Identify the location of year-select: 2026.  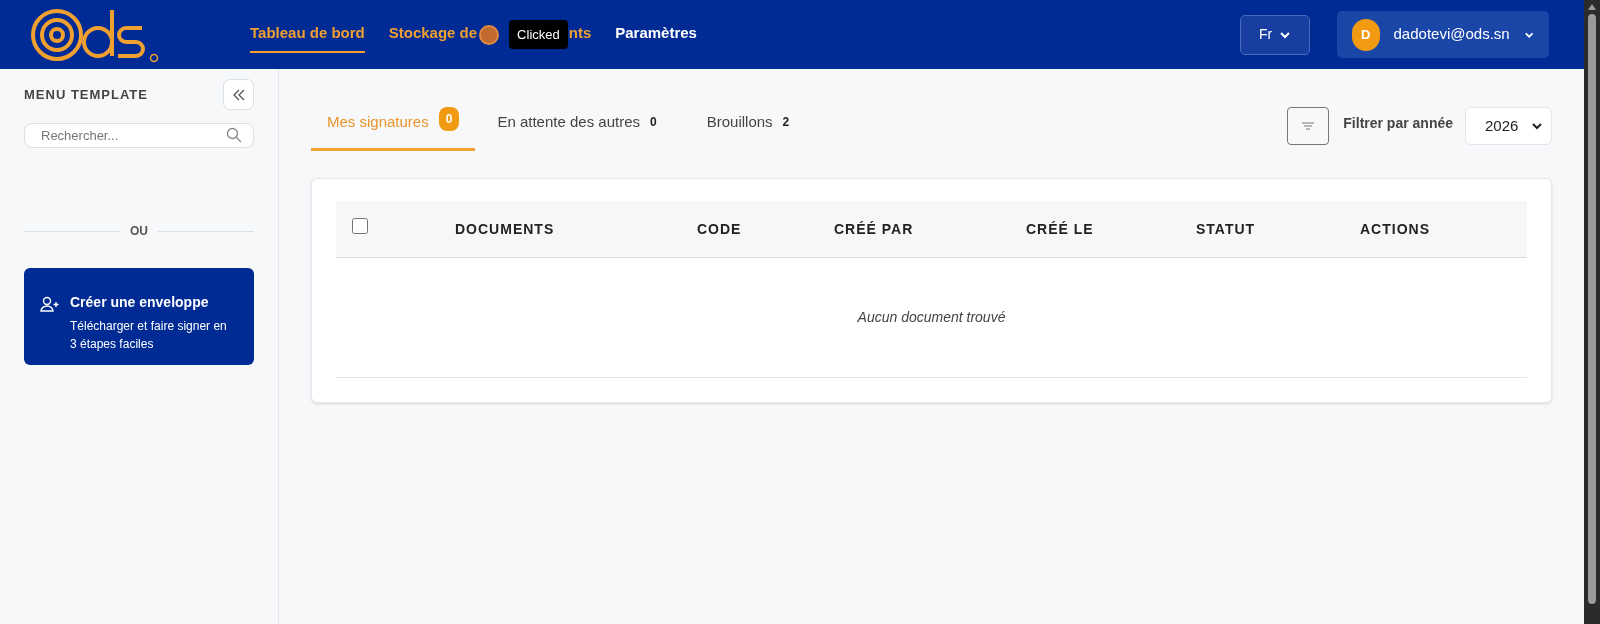
(1508, 126).